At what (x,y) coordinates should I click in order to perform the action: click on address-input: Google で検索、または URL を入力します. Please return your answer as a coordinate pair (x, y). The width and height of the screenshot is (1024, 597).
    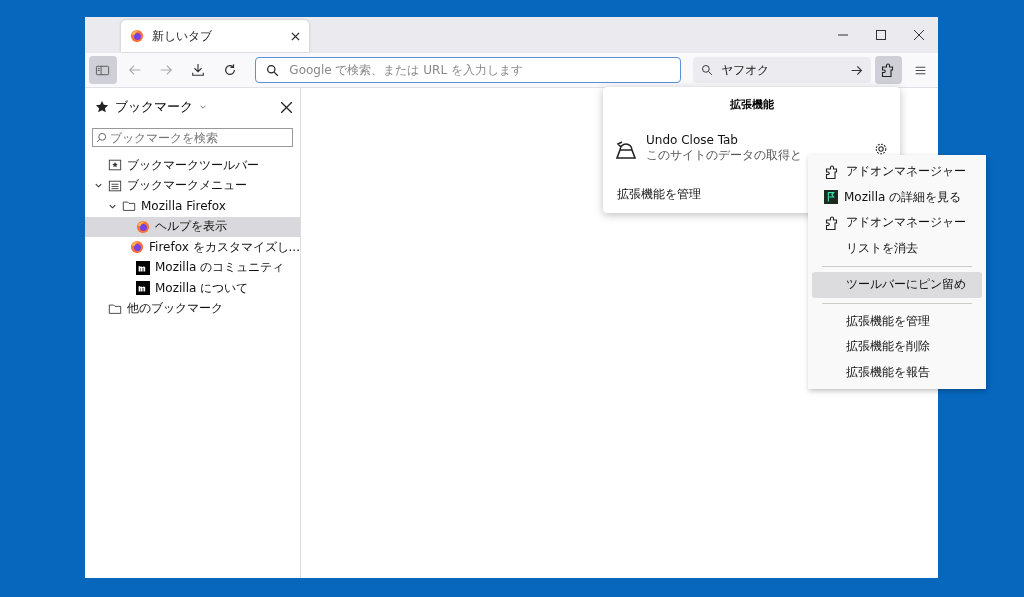
    Looking at the image, I should click on (479, 70).